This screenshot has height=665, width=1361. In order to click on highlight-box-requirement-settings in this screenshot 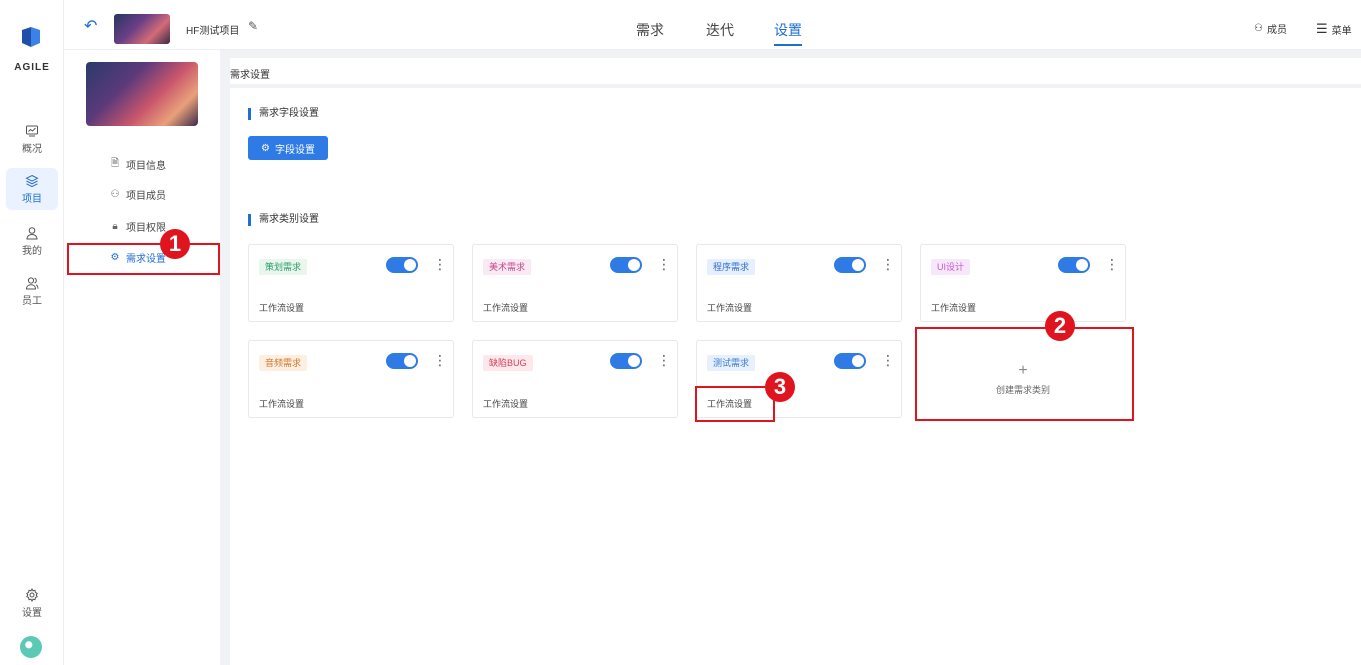, I will do `click(143, 259)`.